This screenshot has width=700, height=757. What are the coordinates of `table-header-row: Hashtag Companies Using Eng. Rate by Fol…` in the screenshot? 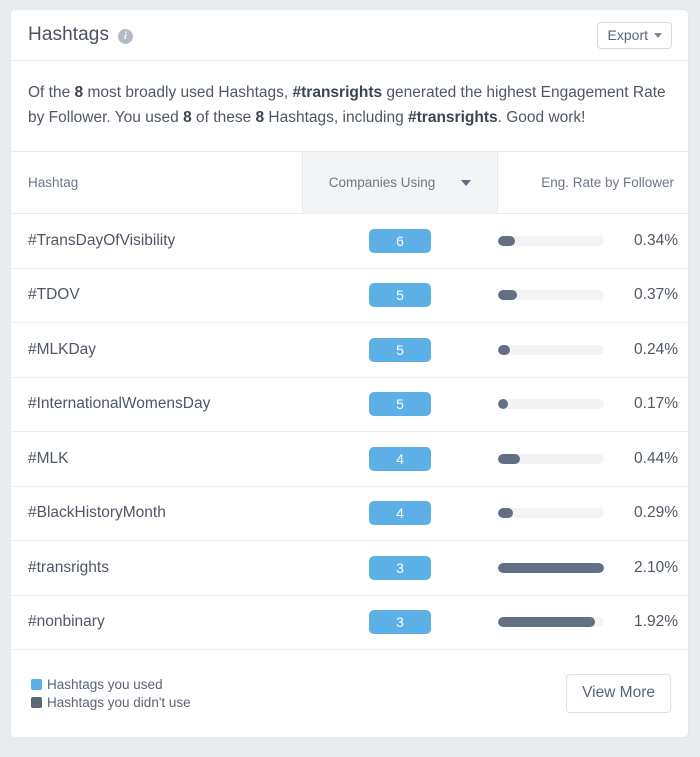 It's located at (349, 182).